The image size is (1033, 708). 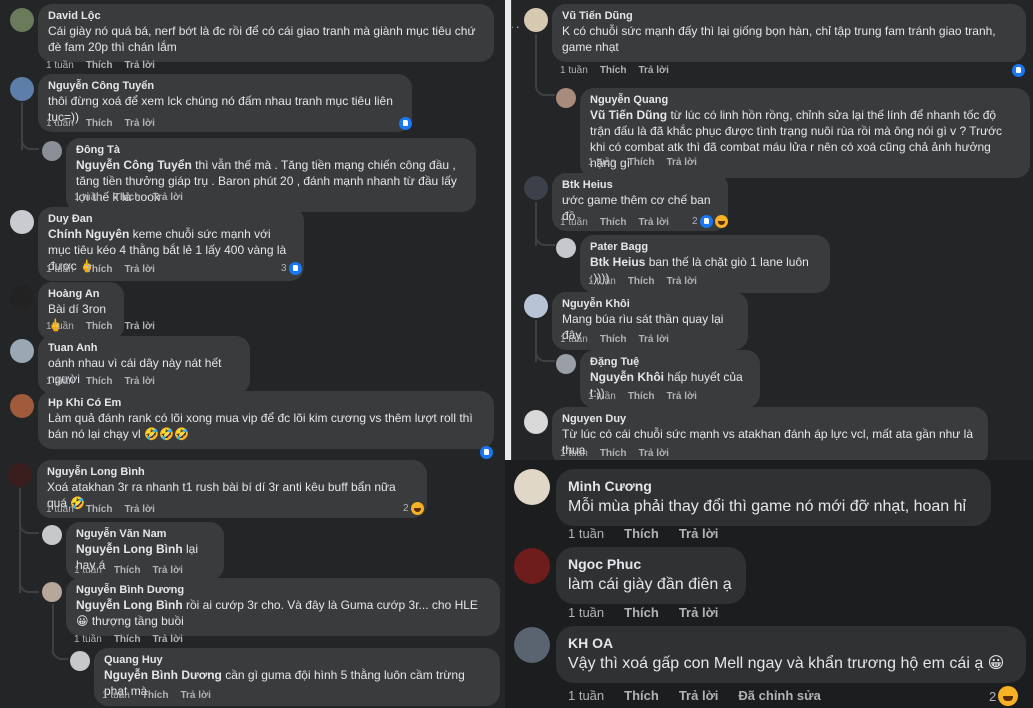 I want to click on comment-author: Pater Bagg, so click(x=705, y=247).